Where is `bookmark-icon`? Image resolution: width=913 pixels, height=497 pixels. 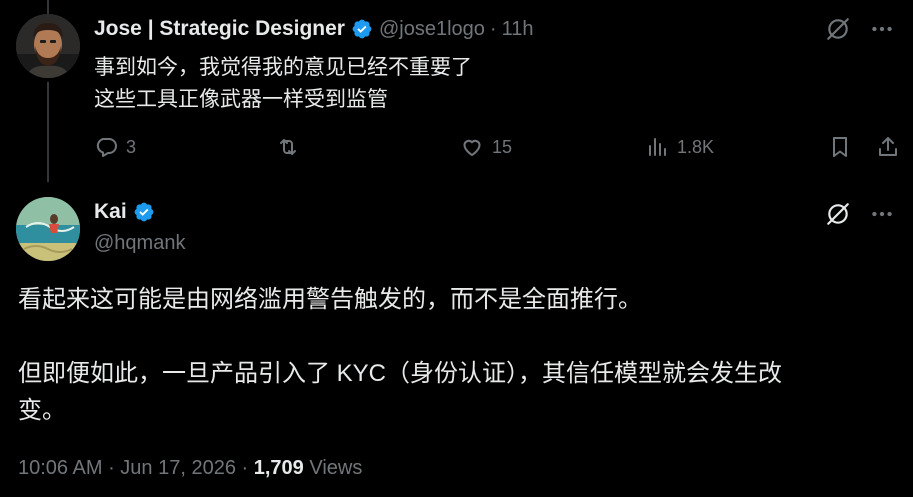
bookmark-icon is located at coordinates (840, 147).